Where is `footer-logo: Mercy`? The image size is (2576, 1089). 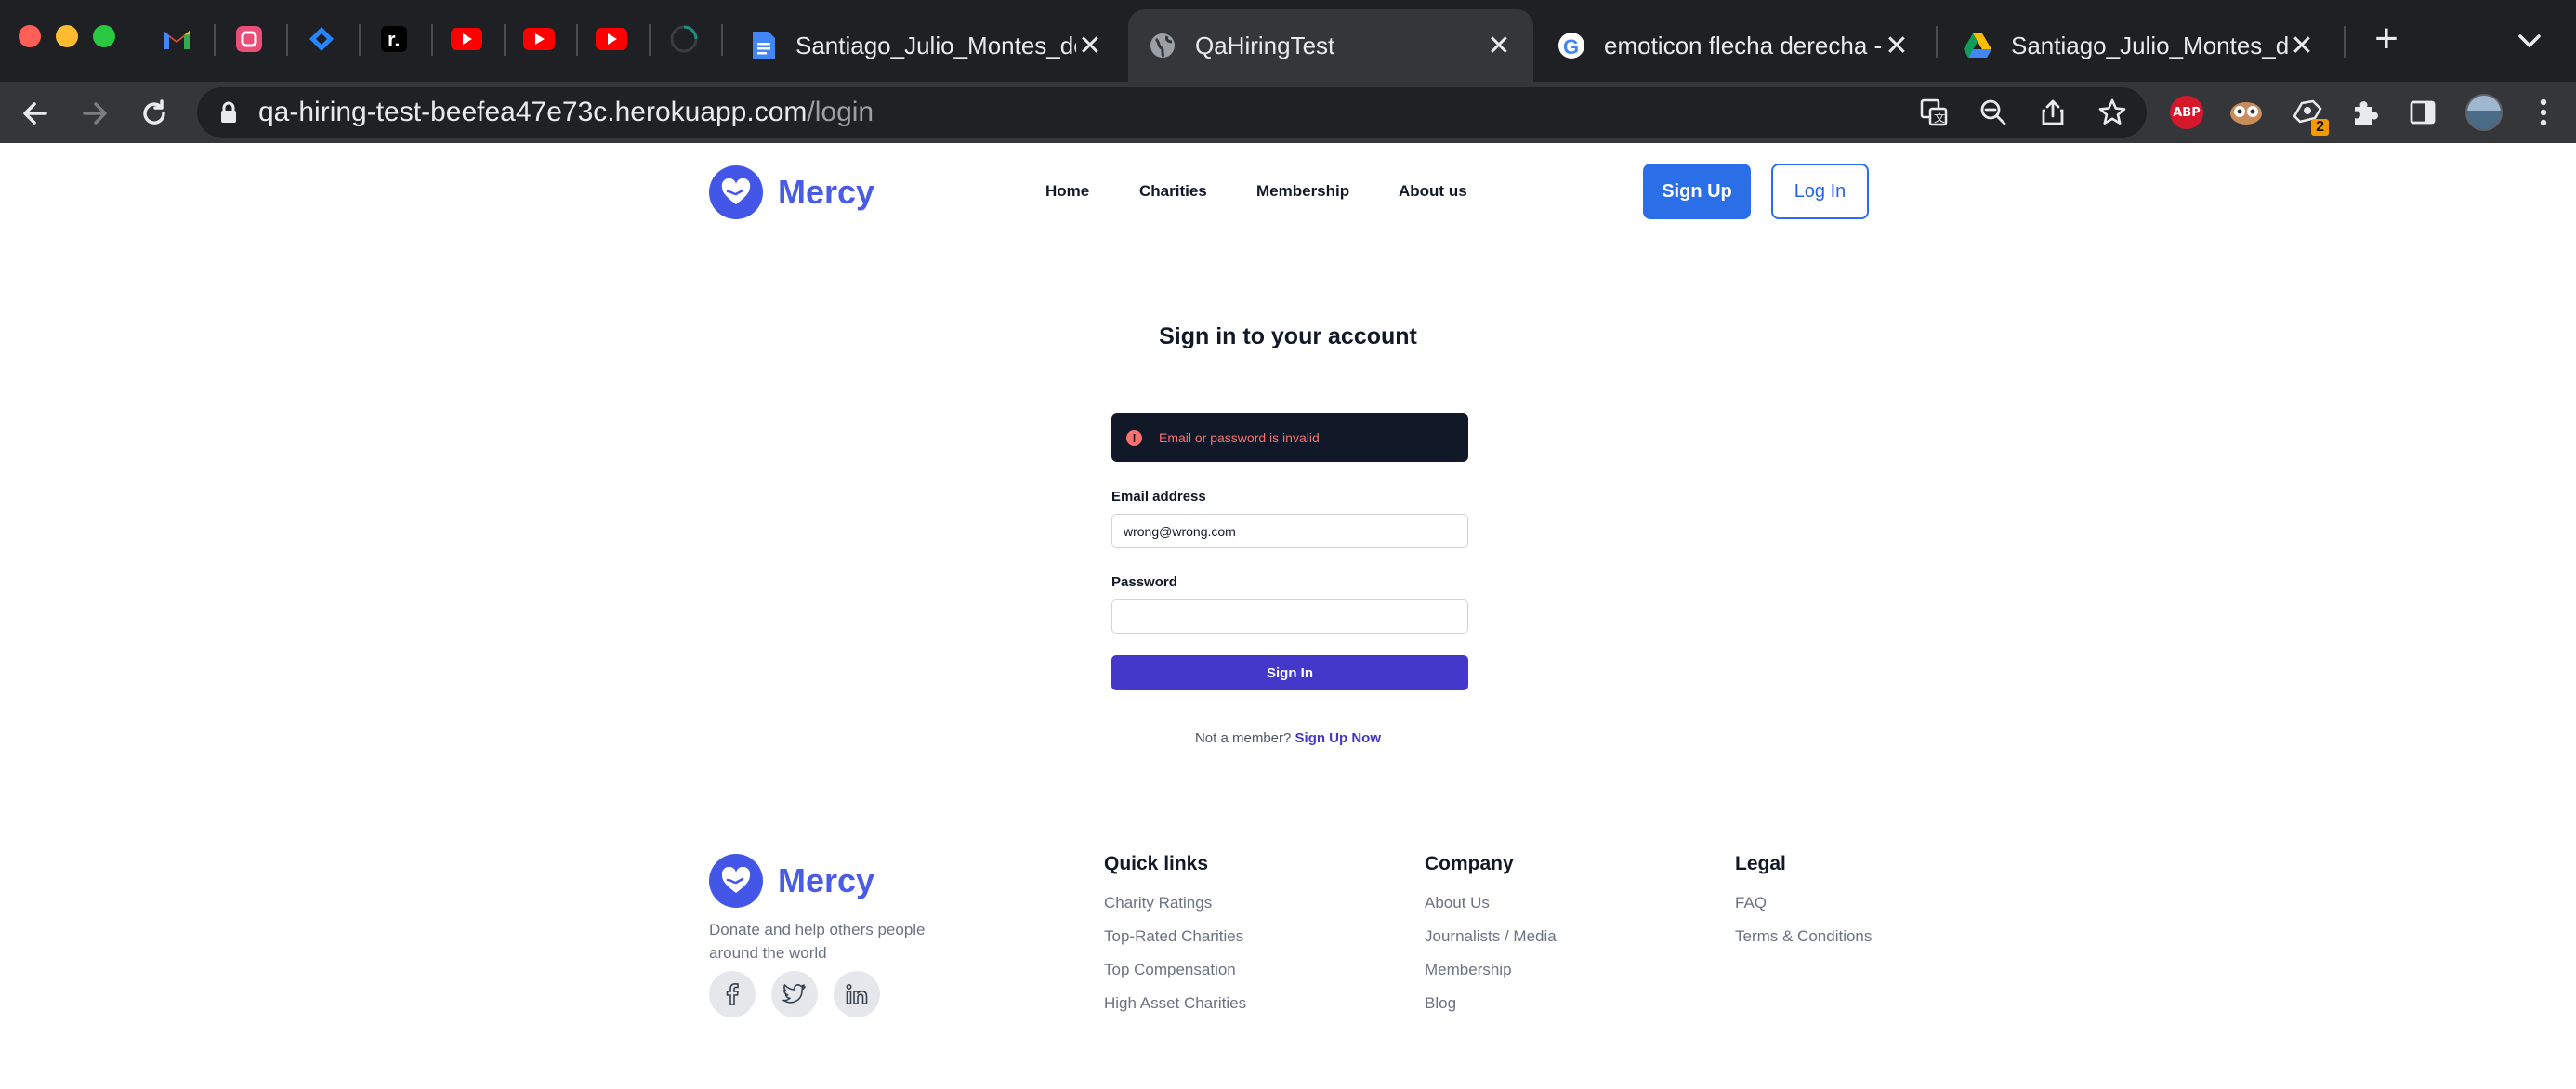 footer-logo: Mercy is located at coordinates (791, 881).